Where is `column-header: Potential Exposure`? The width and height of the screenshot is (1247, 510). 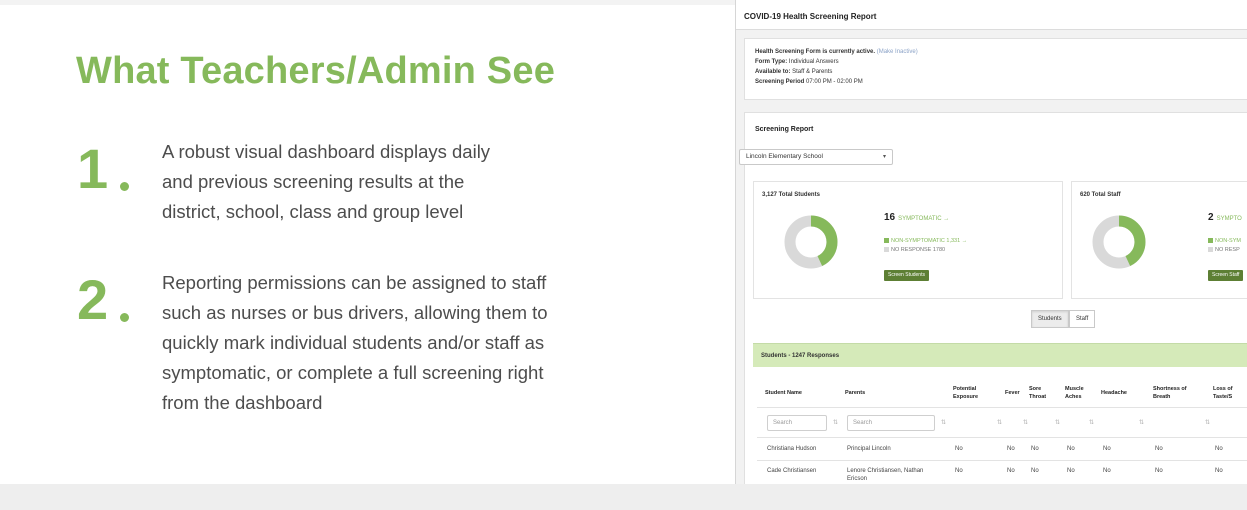 column-header: Potential Exposure is located at coordinates (973, 393).